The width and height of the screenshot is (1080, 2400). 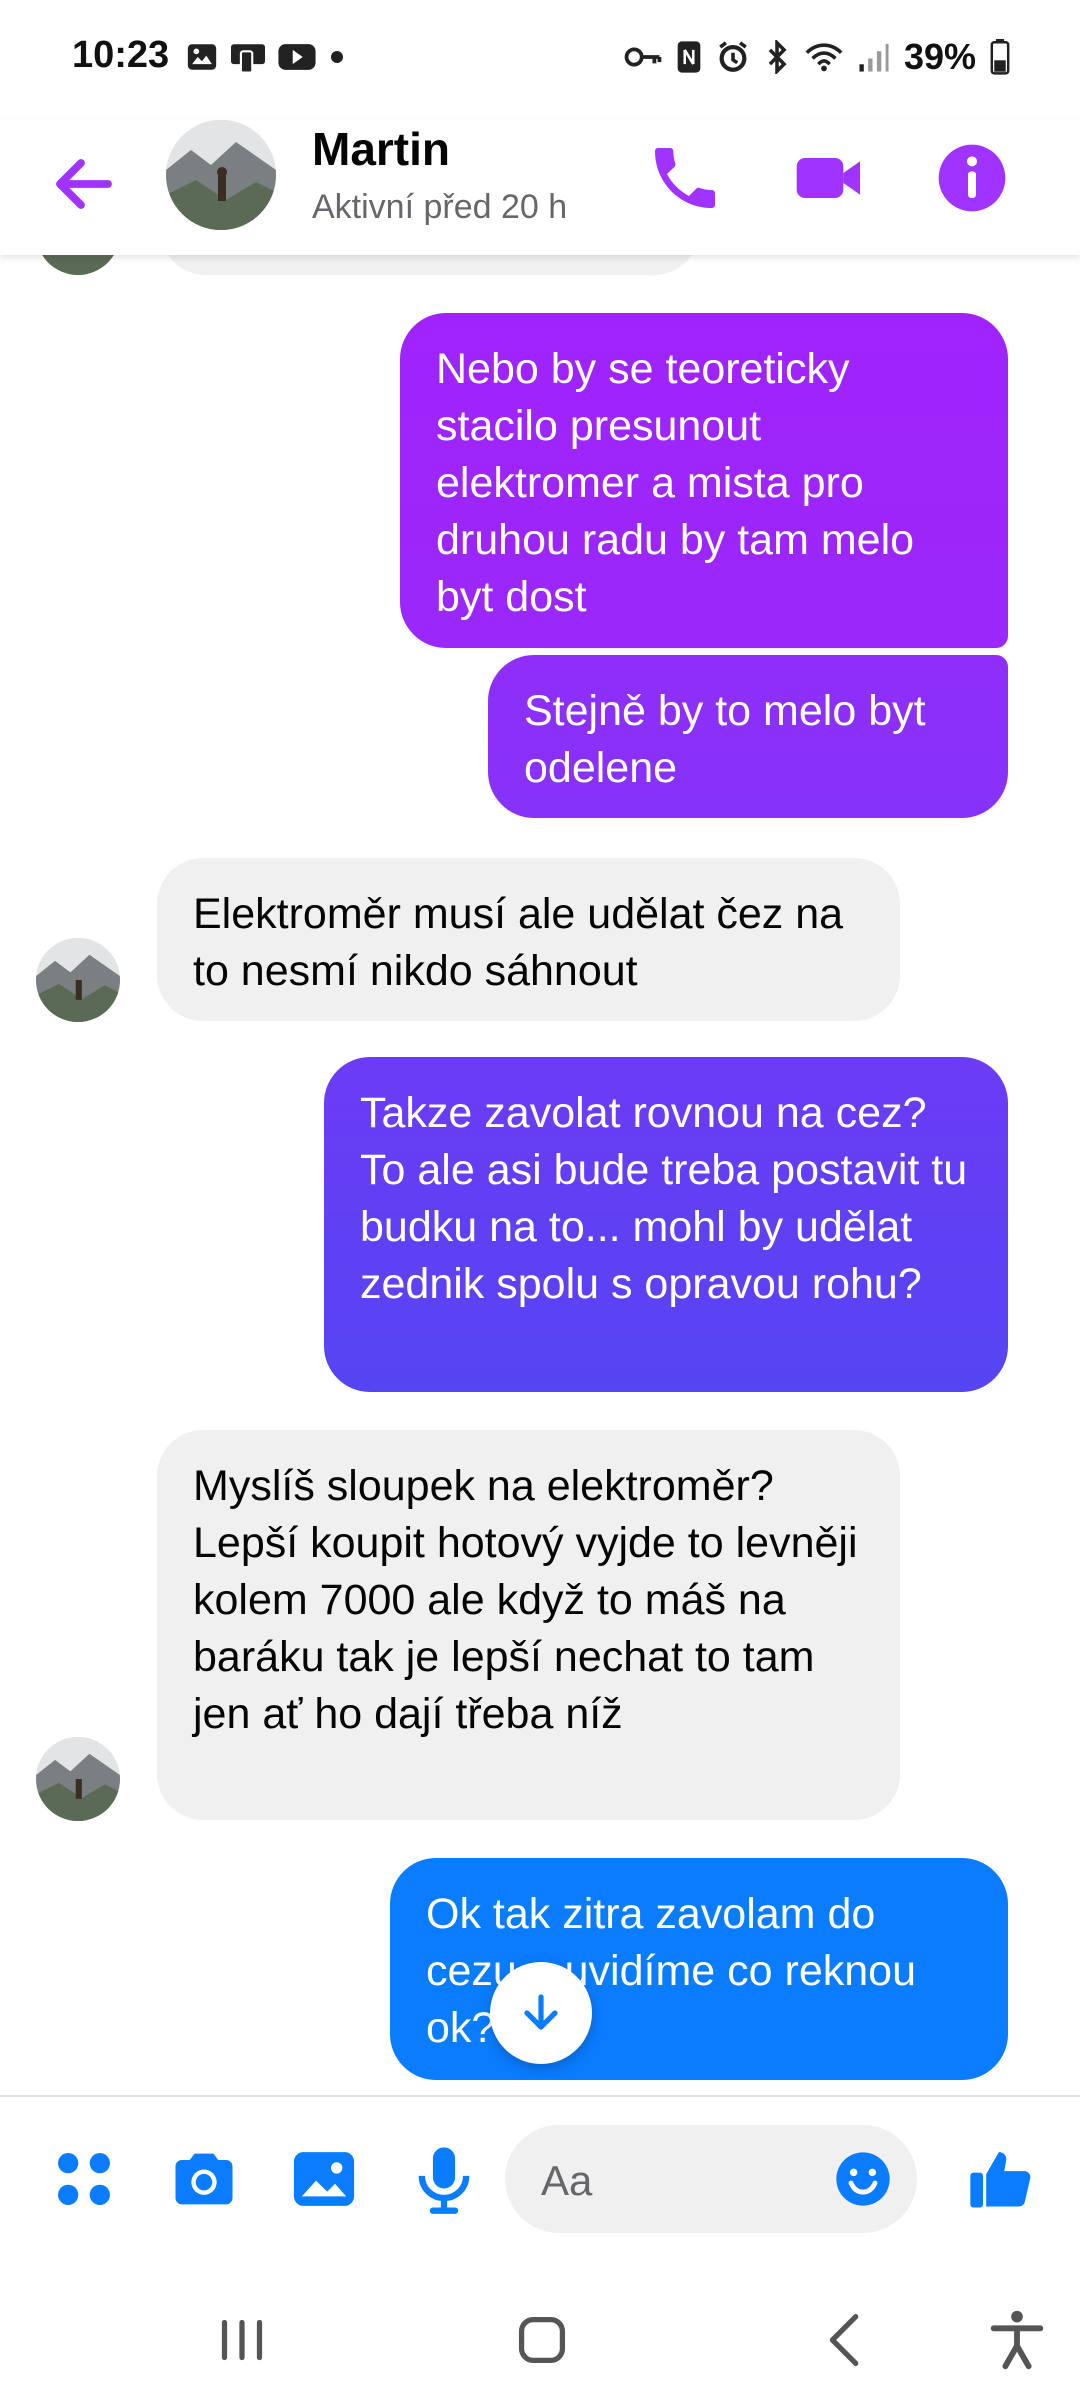 I want to click on status-notification-icons, so click(x=266, y=57).